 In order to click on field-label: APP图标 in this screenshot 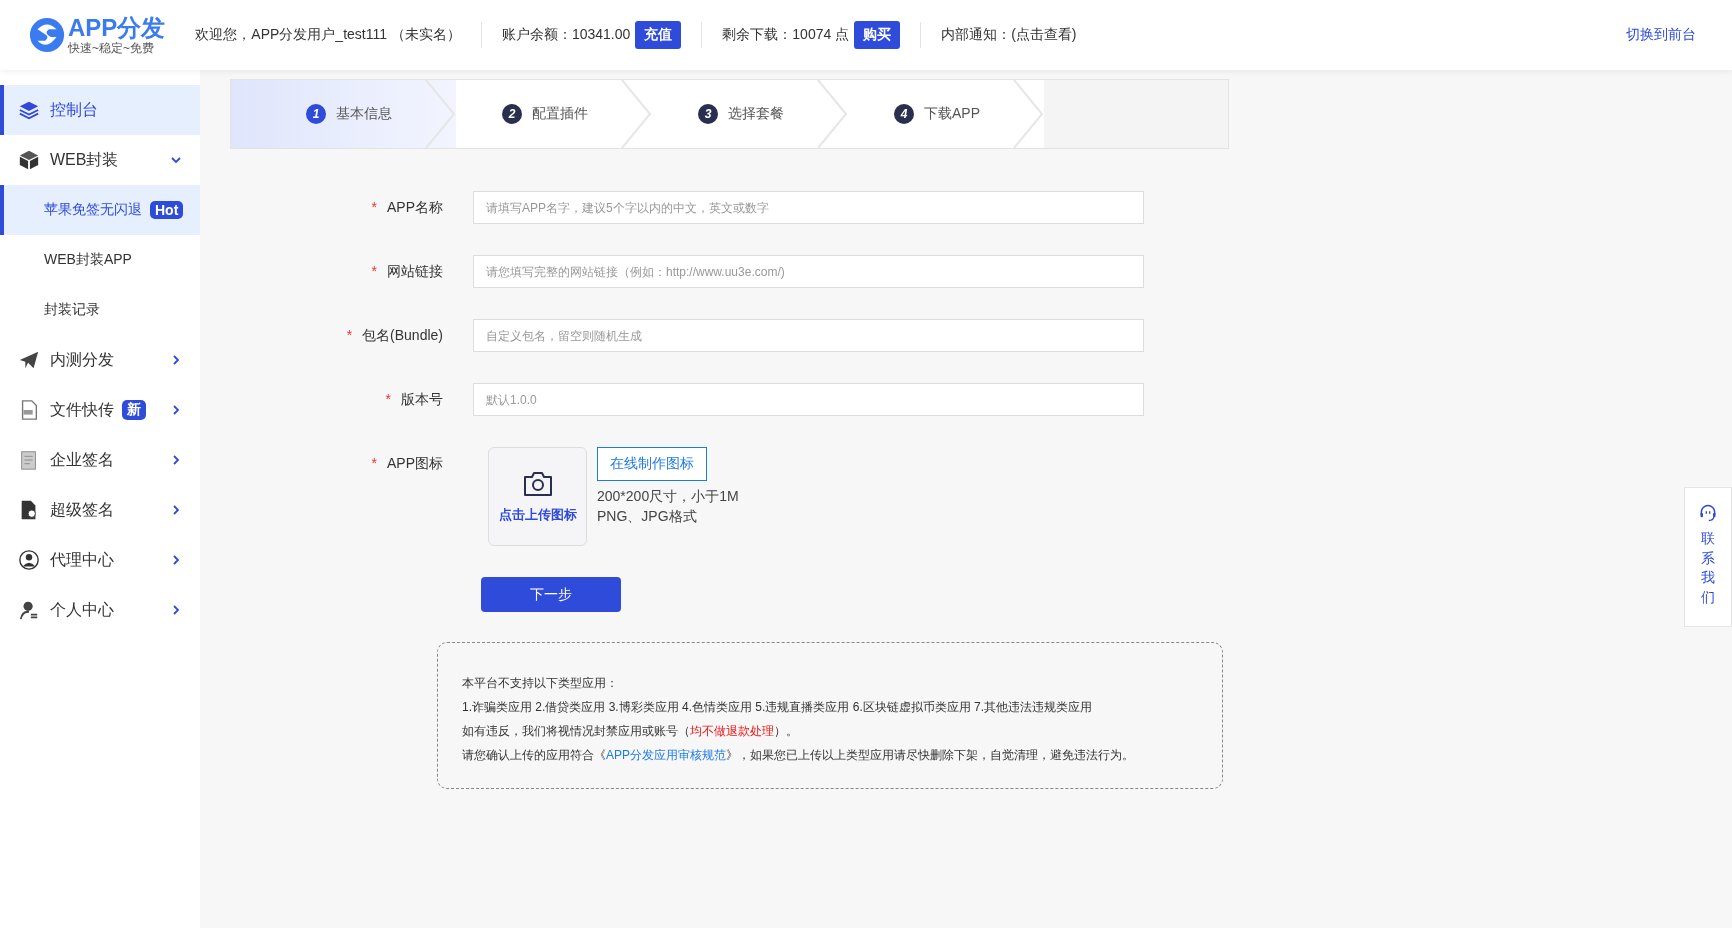, I will do `click(415, 463)`.